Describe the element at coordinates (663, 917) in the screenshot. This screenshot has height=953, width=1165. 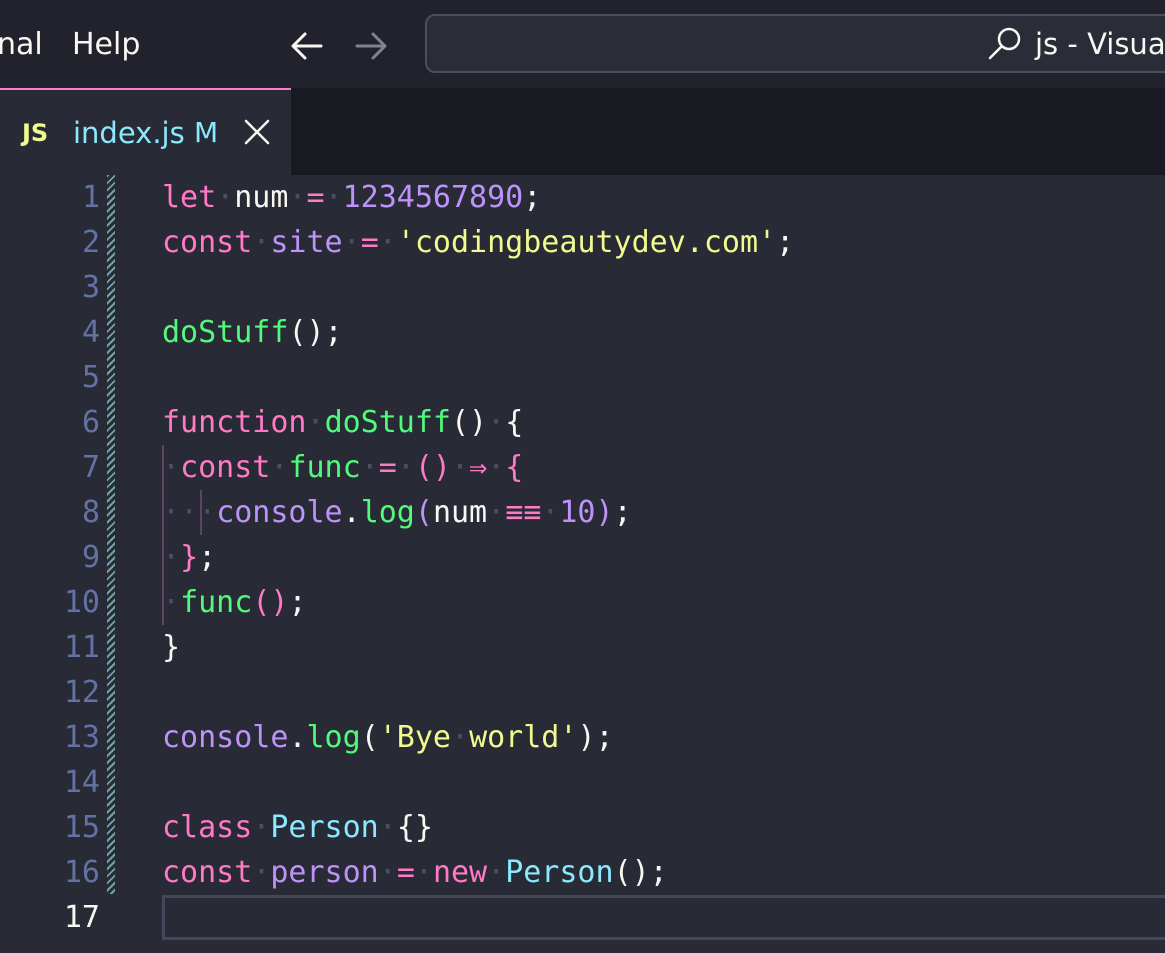
I see `current-line-highlight` at that location.